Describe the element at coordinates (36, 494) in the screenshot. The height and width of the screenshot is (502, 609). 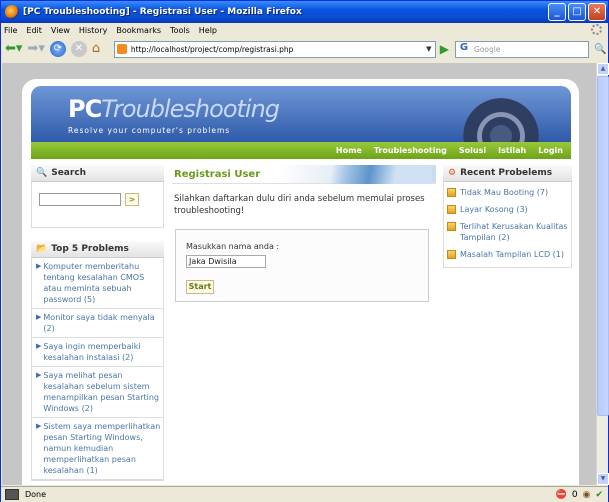
I see `status-text: Done` at that location.